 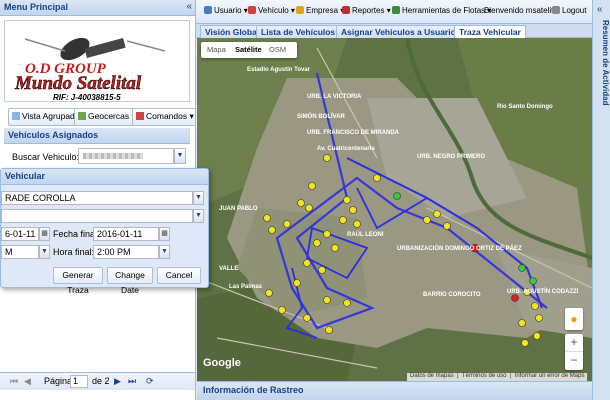 What do you see at coordinates (216, 50) in the screenshot?
I see `map-type-mapa: Mapa` at bounding box center [216, 50].